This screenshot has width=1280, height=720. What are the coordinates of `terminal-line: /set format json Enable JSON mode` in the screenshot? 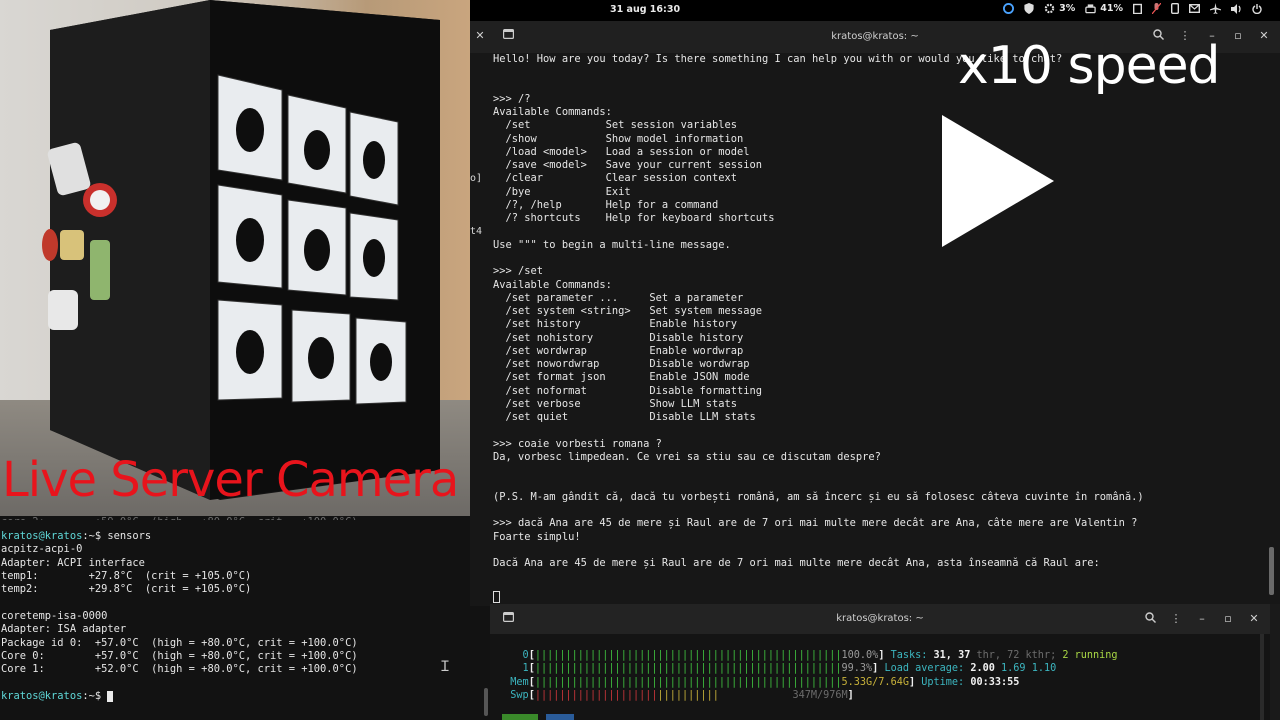 It's located at (621, 377).